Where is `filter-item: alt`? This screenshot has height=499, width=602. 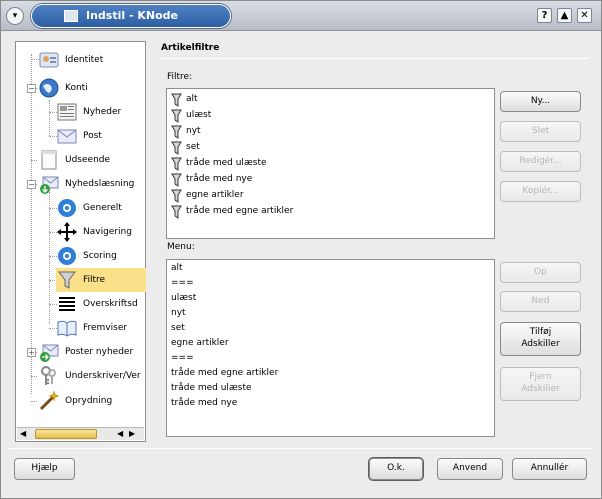 filter-item: alt is located at coordinates (184, 99).